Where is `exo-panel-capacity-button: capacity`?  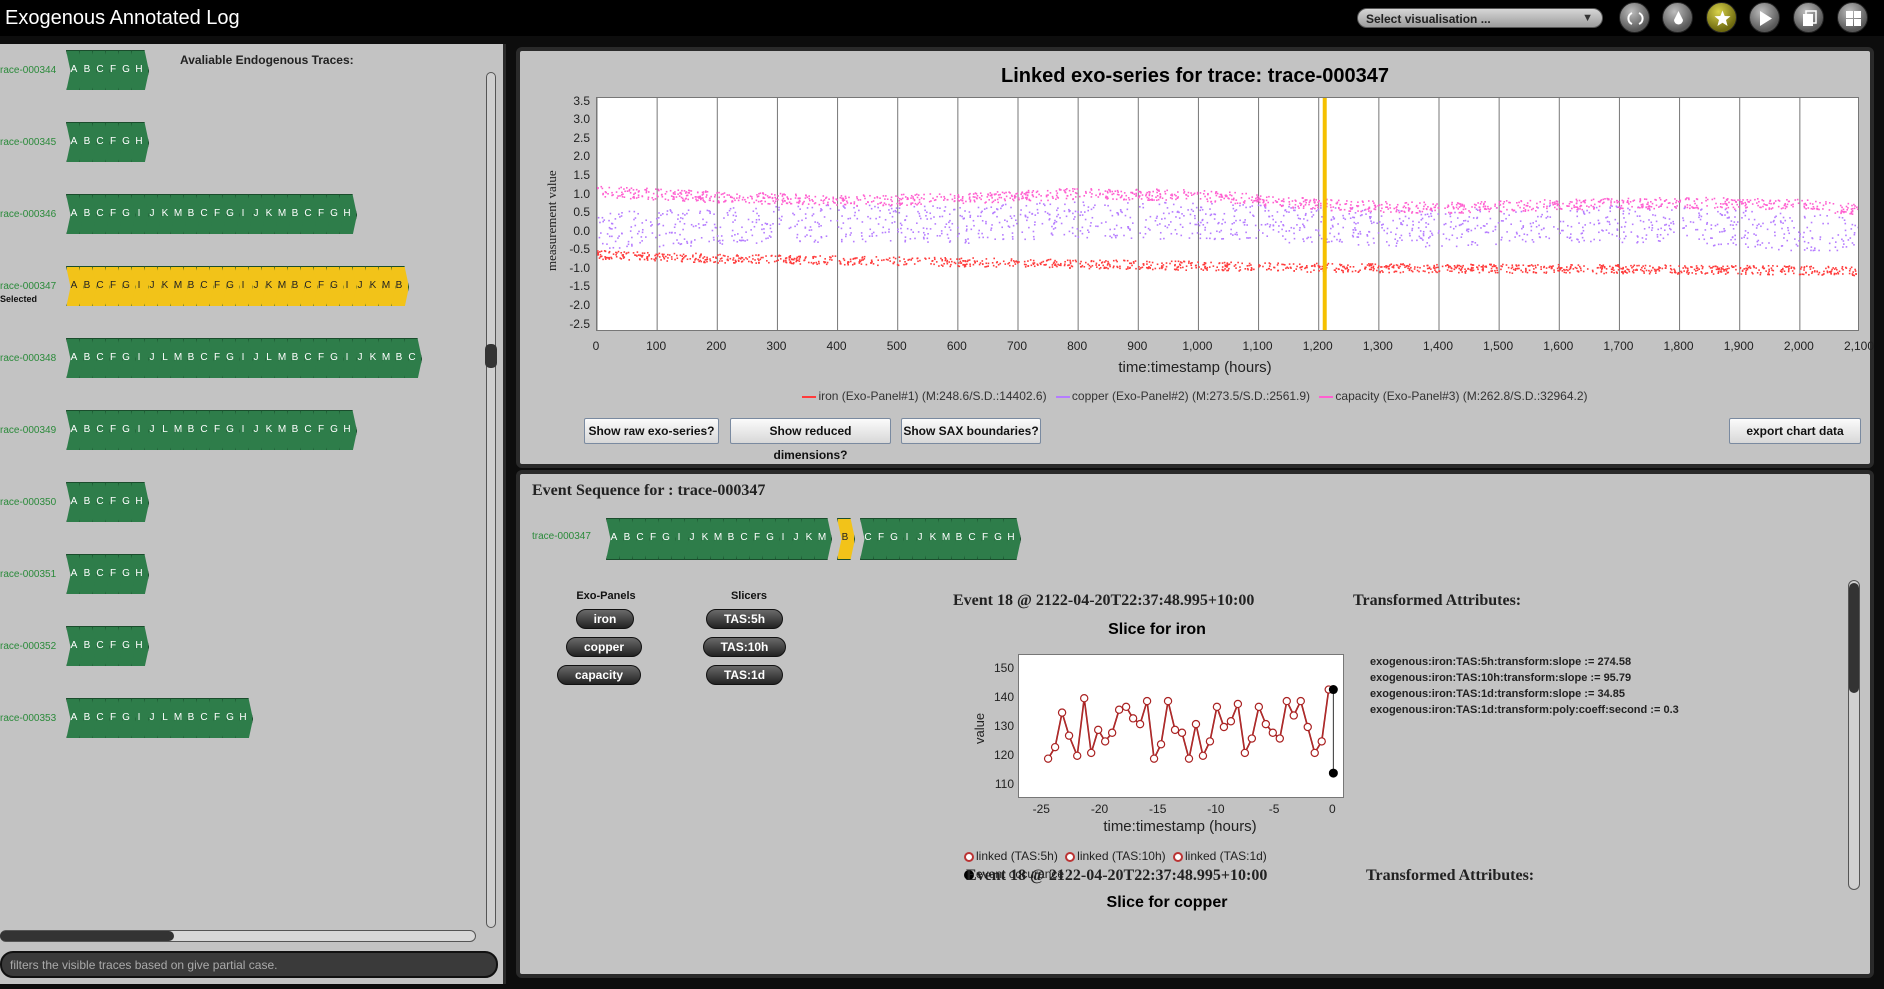 exo-panel-capacity-button: capacity is located at coordinates (599, 675).